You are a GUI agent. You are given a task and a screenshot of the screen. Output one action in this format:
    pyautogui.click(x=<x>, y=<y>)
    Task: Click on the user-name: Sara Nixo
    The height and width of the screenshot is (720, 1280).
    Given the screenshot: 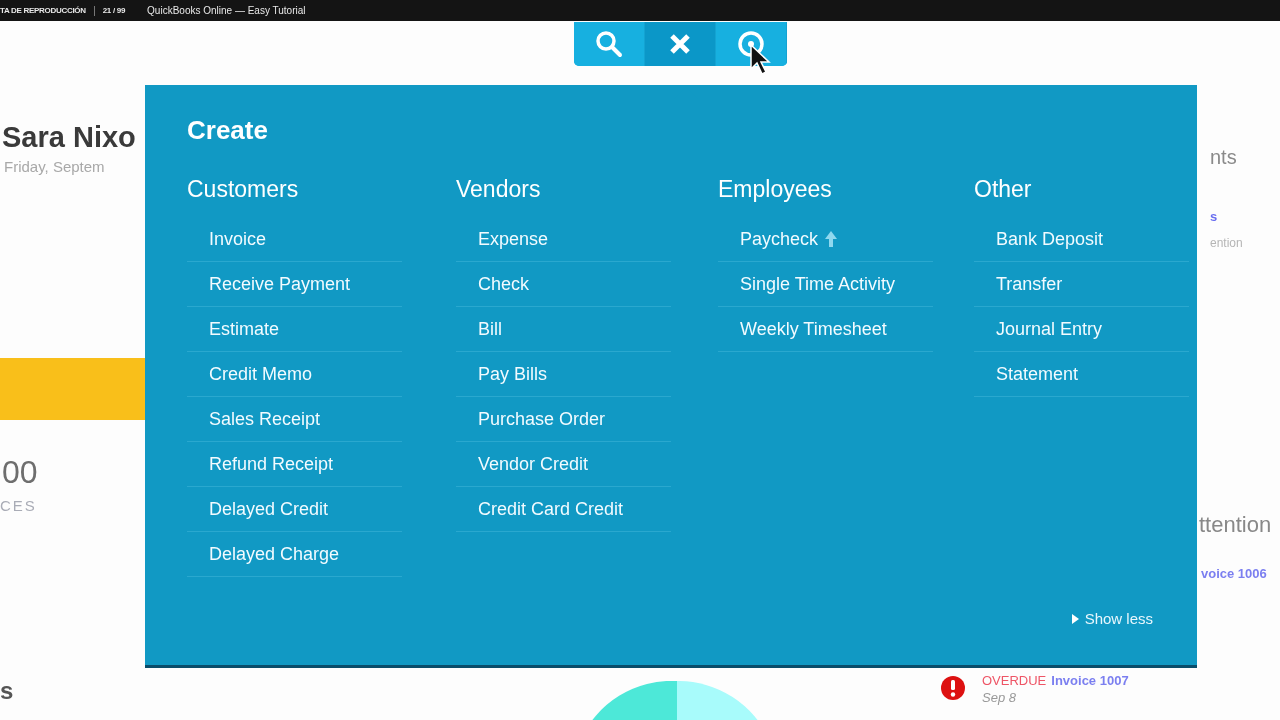 What is the action you would take?
    pyautogui.click(x=69, y=137)
    